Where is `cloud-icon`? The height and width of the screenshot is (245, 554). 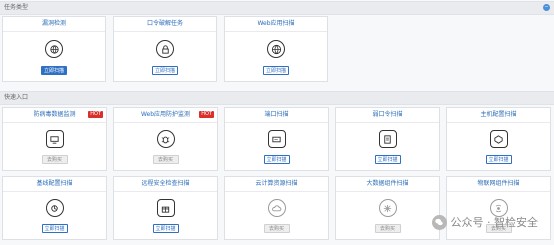
cloud-icon is located at coordinates (276, 208).